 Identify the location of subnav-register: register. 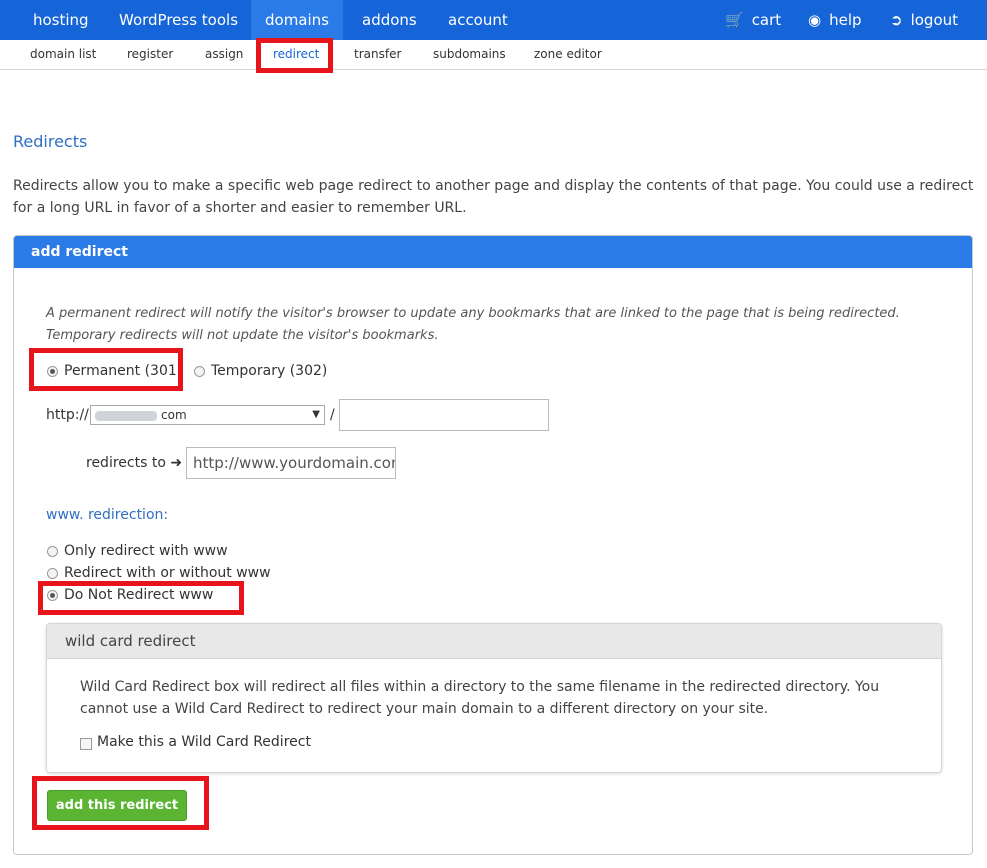
(150, 54).